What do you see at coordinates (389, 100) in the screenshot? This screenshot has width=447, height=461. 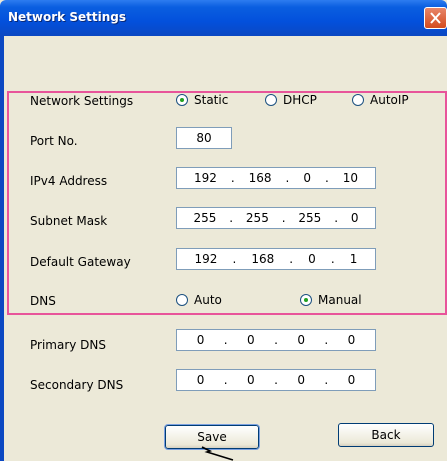 I see `radio-autoip-label: AutoIP` at bounding box center [389, 100].